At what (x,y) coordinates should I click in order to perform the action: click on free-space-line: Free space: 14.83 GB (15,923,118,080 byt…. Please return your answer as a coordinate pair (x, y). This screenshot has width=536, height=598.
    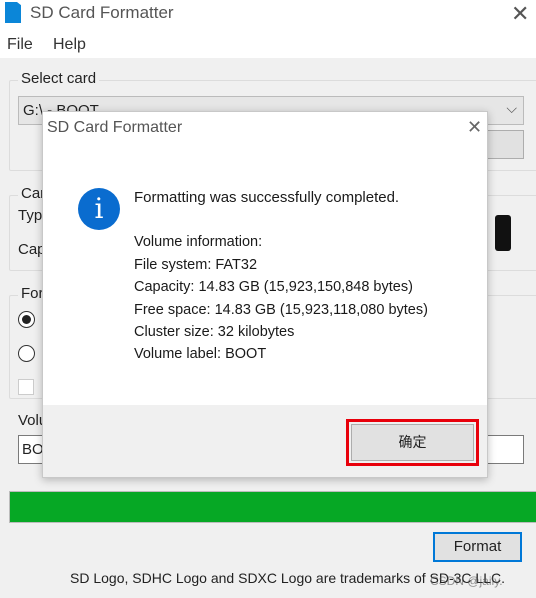
    Looking at the image, I should click on (281, 310).